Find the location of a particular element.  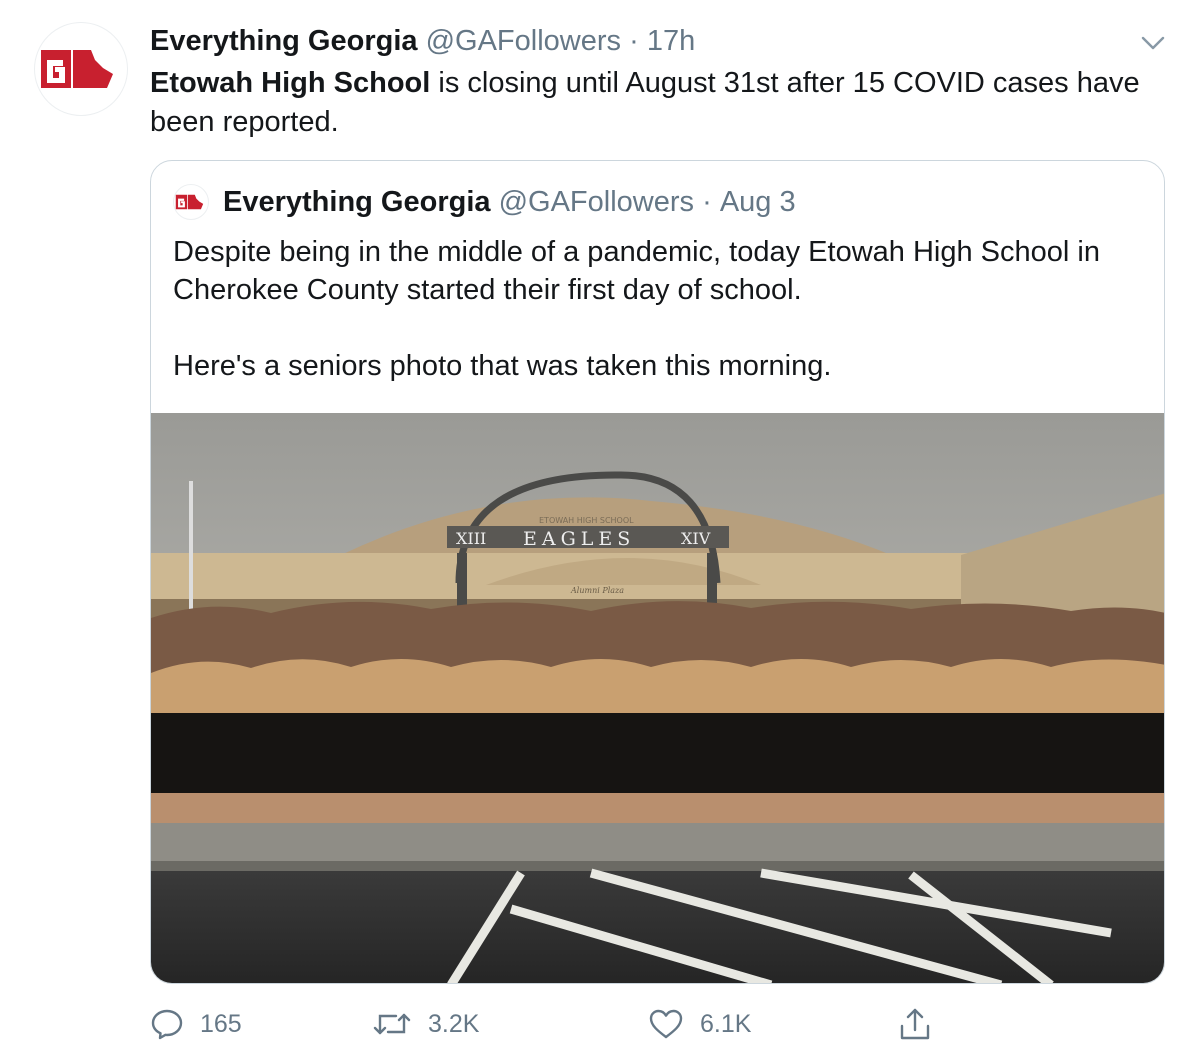

chevron-down-icon is located at coordinates (1153, 43).